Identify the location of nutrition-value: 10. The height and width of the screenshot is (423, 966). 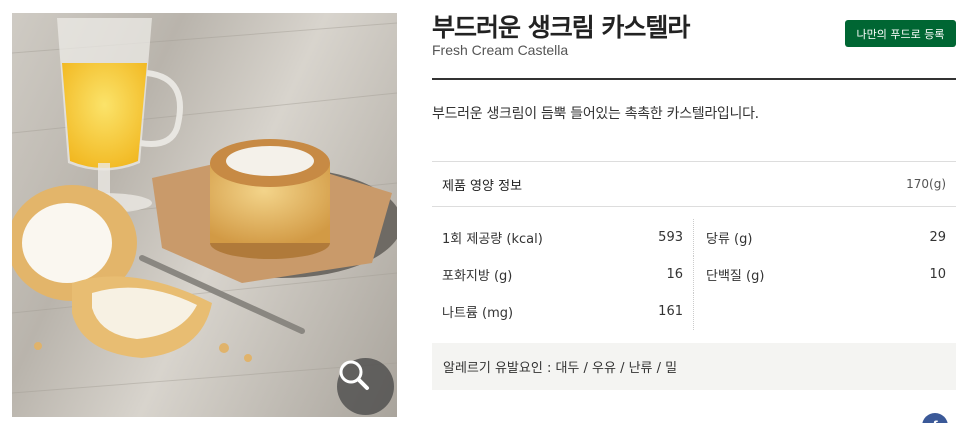
(937, 274).